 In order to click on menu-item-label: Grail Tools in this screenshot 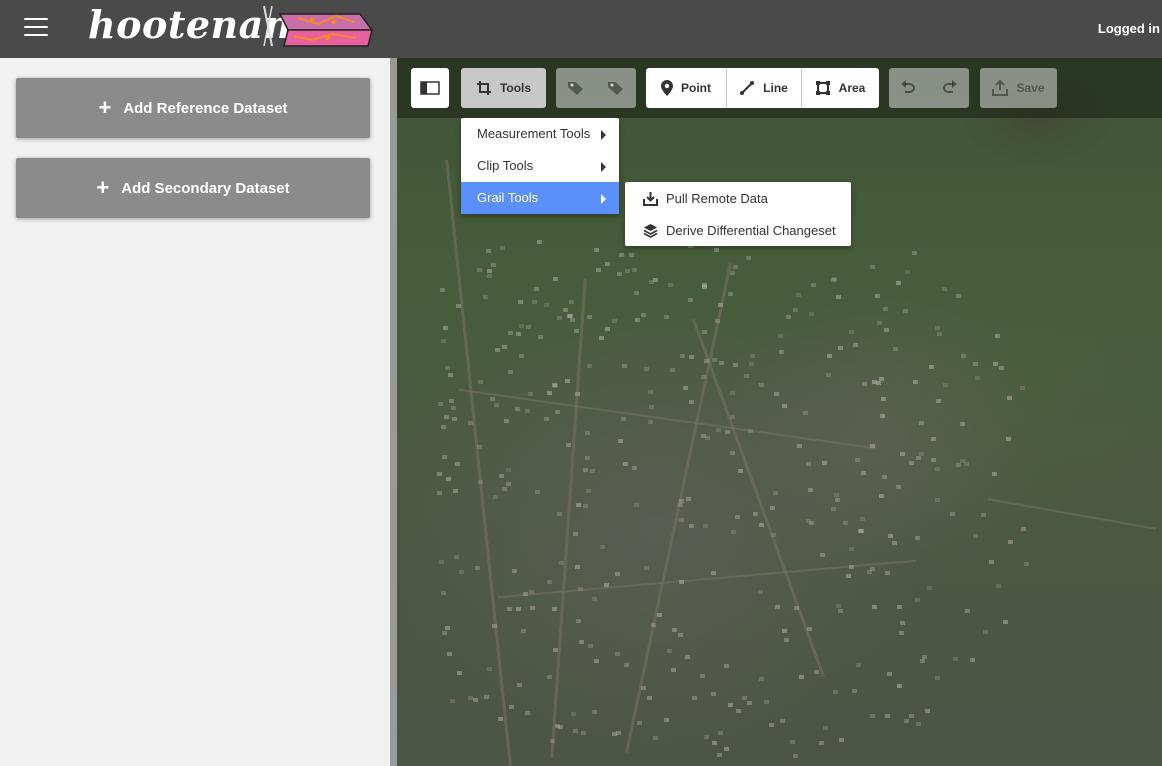, I will do `click(508, 197)`.